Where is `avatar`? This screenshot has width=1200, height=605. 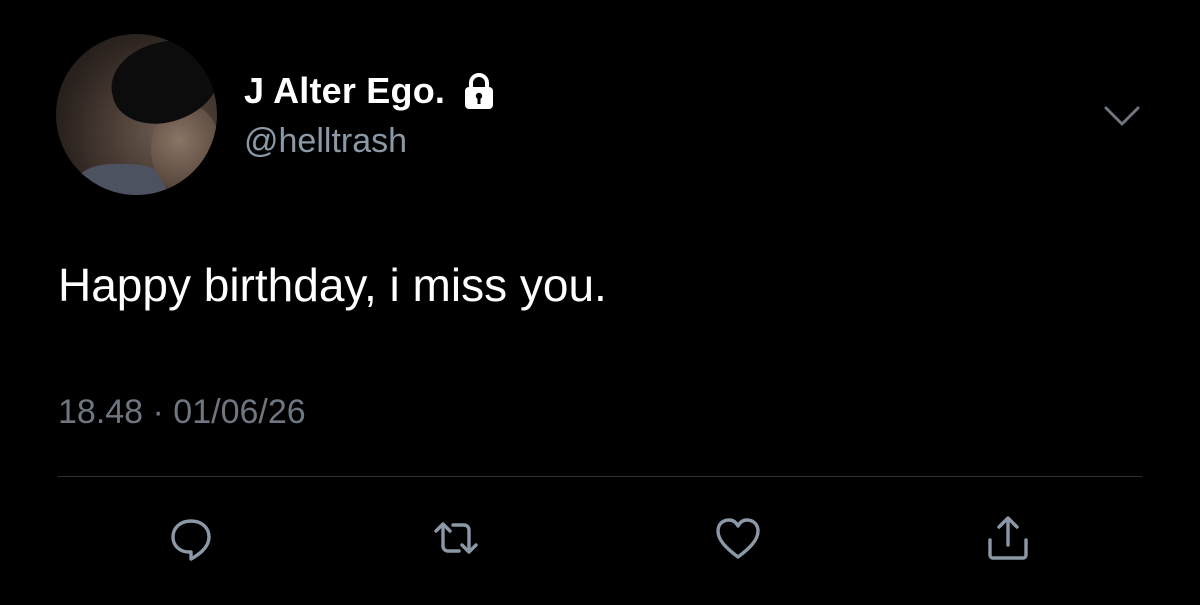 avatar is located at coordinates (136, 114).